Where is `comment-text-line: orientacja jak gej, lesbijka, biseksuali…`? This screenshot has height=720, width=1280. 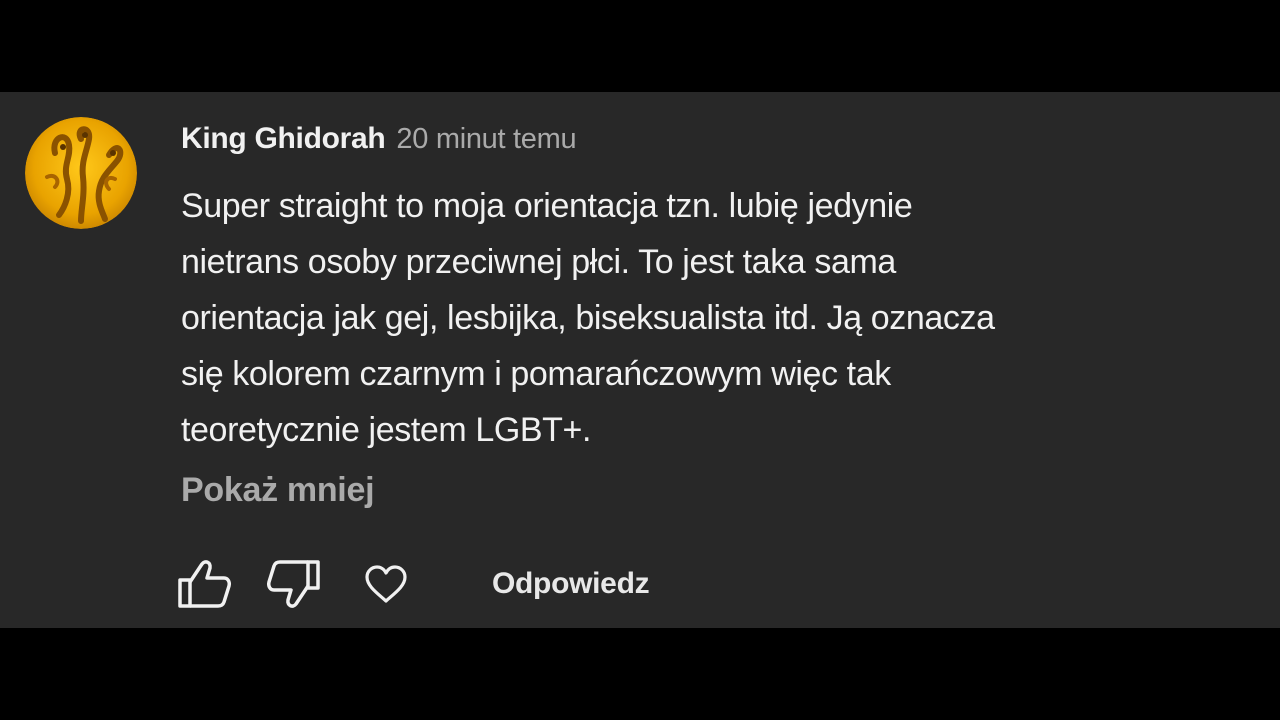
comment-text-line: orientacja jak gej, lesbijka, biseksuali… is located at coordinates (588, 318).